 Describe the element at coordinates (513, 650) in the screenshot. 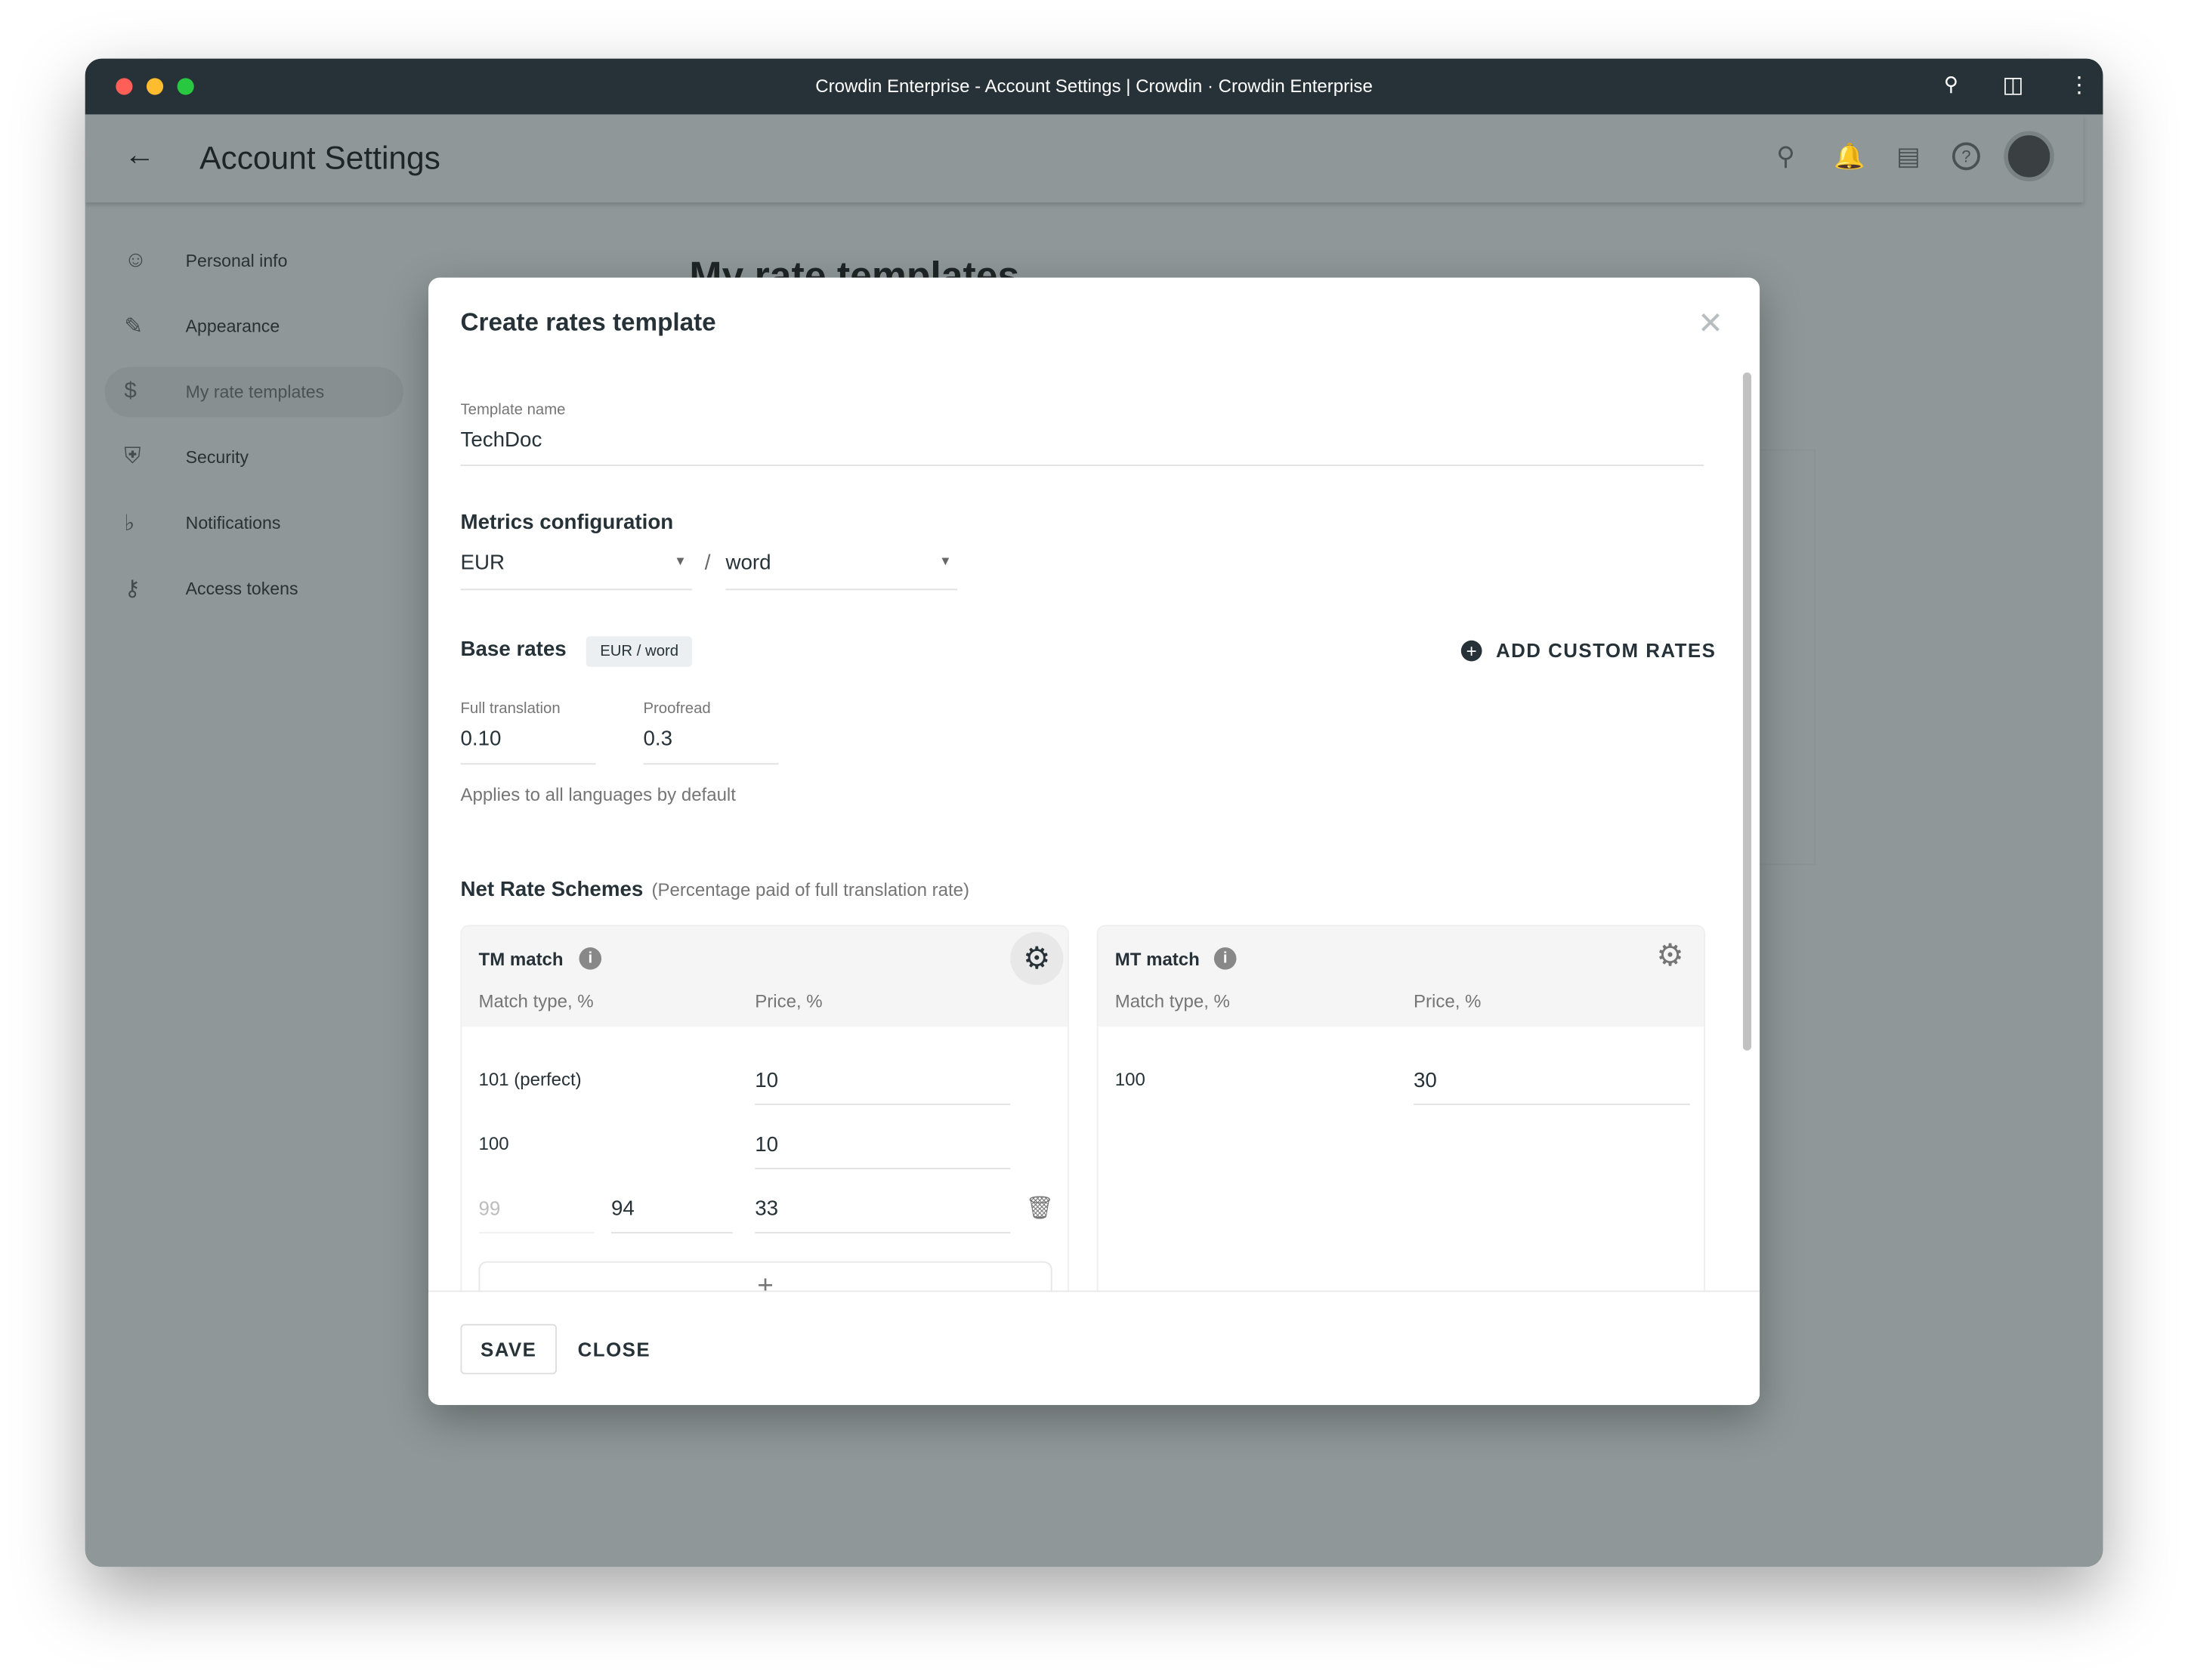

I see `base-rates-title: Base rates` at that location.